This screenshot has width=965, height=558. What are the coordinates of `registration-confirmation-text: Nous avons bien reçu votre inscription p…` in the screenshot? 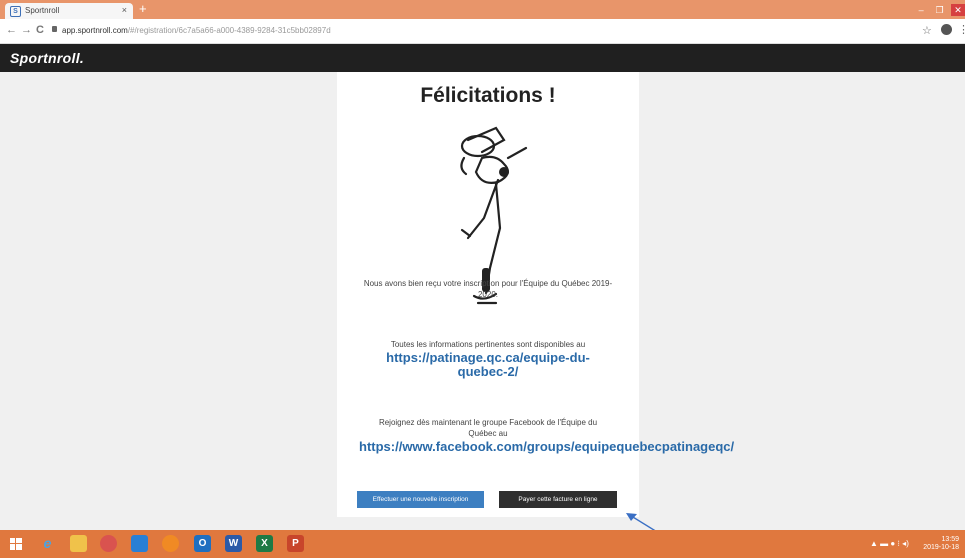 It's located at (488, 289).